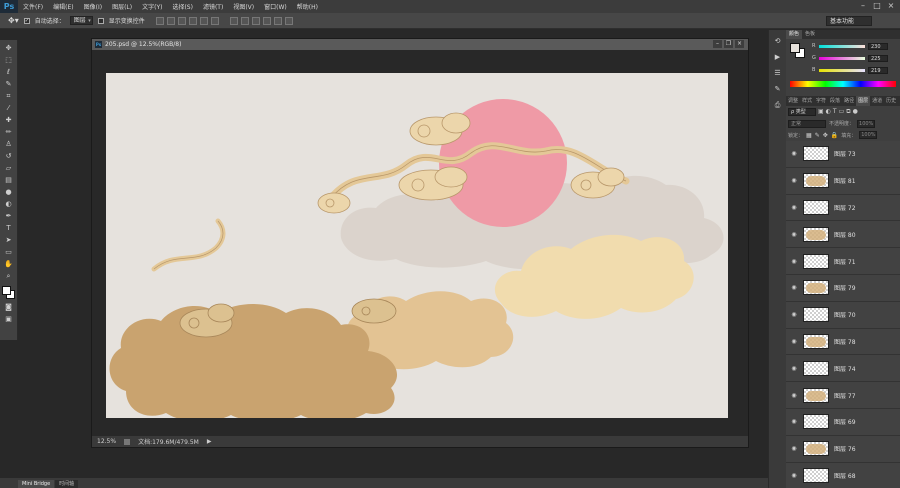 The image size is (900, 488). Describe the element at coordinates (9, 132) in the screenshot. I see `brush-tool-icon: ✏` at that location.